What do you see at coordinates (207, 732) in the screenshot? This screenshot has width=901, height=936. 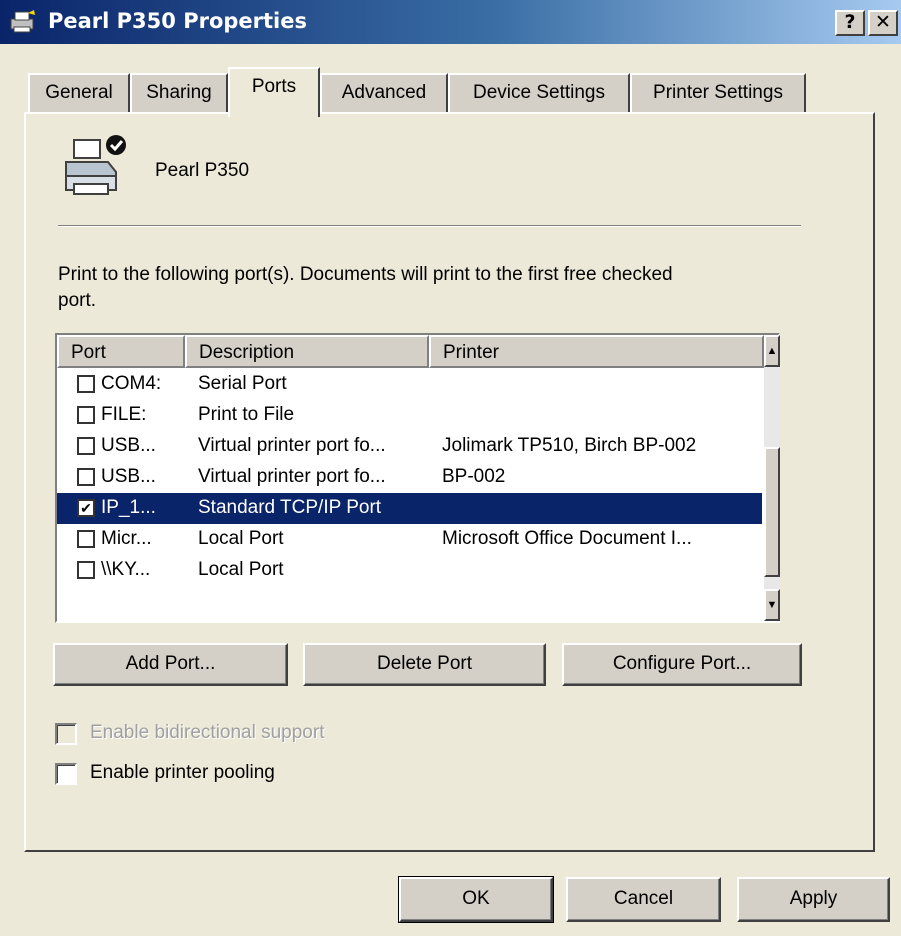 I see `bidirectional-label: Enable bidirectional support` at bounding box center [207, 732].